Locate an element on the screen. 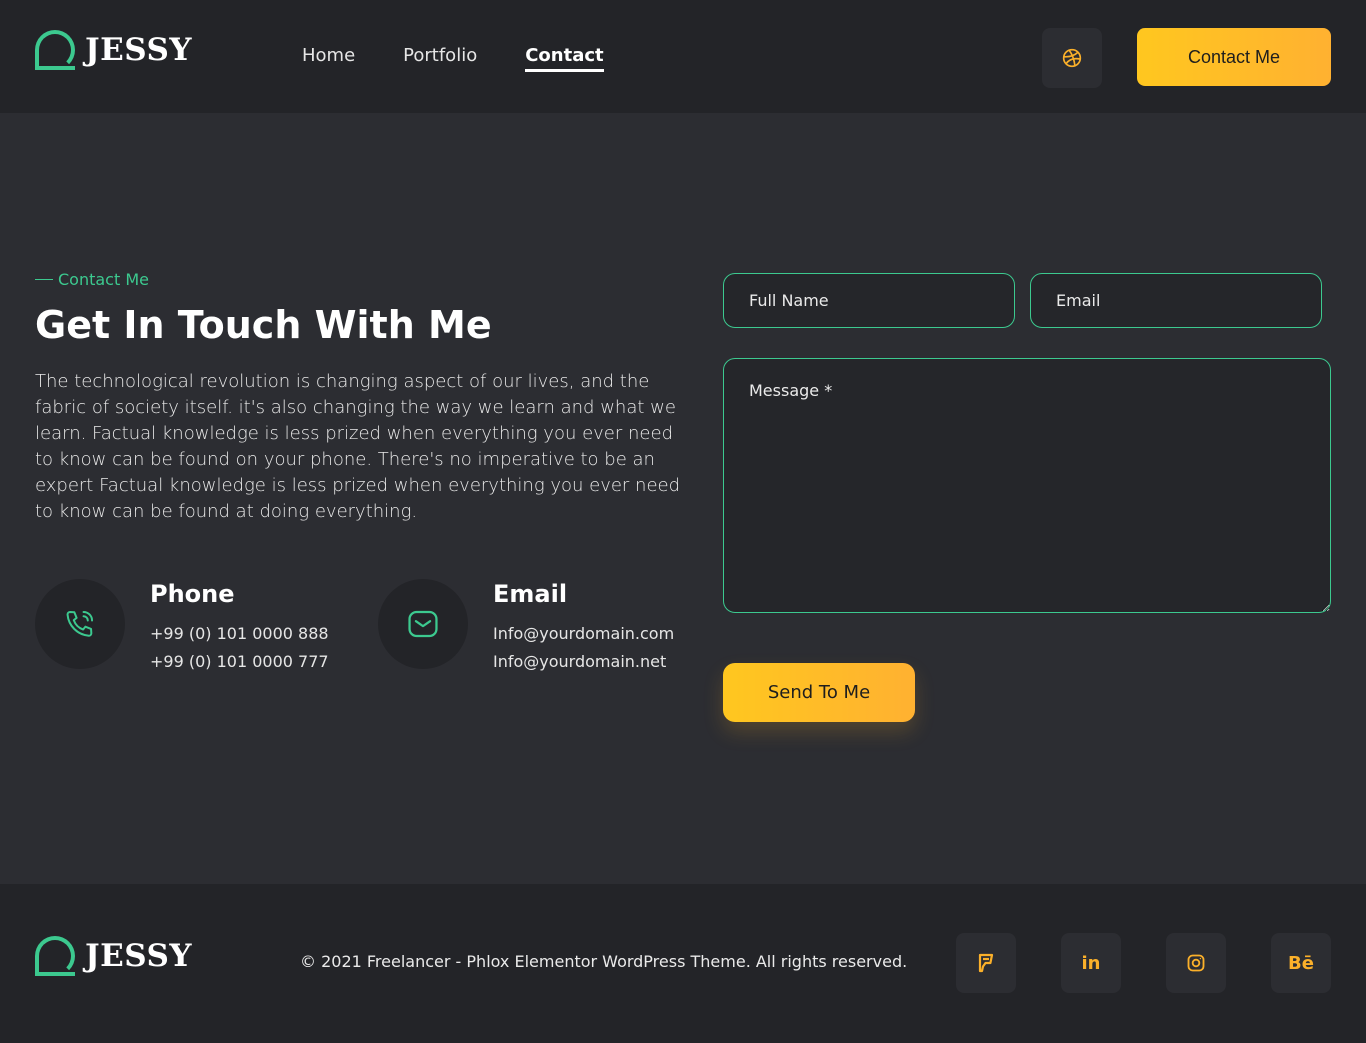 The image size is (1366, 1043). full-name-input is located at coordinates (869, 300).